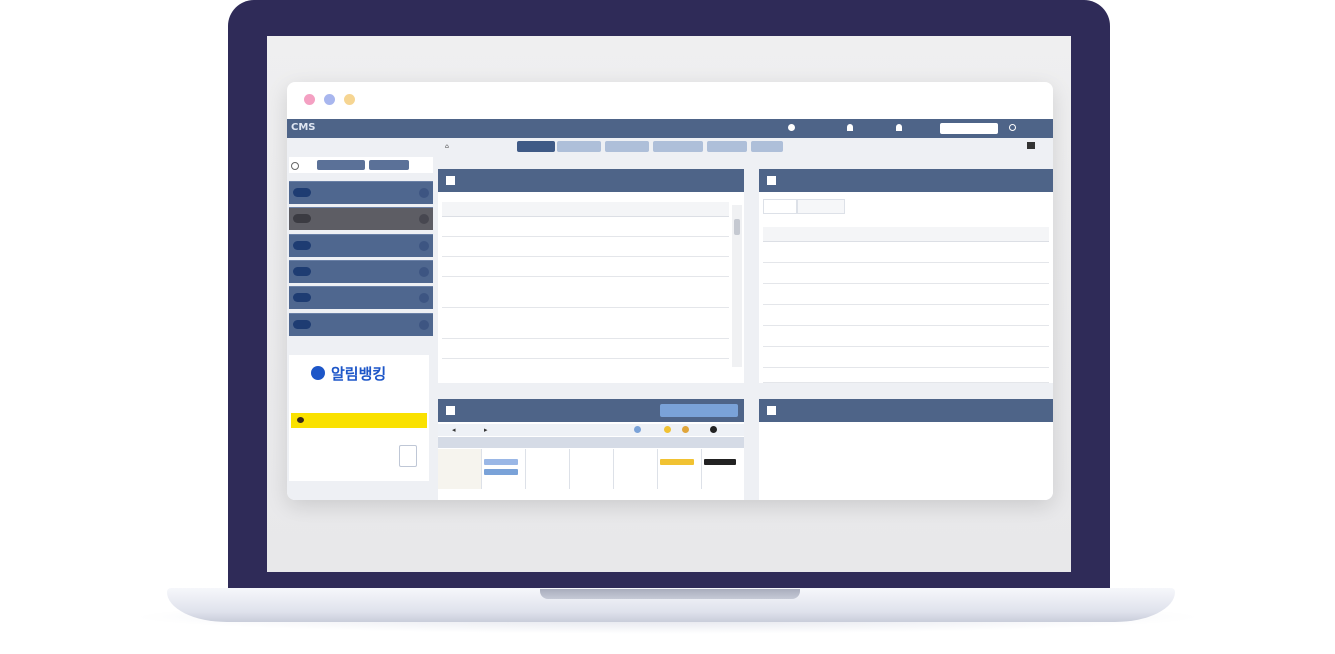 Image resolution: width=1335 pixels, height=654 pixels. What do you see at coordinates (408, 456) in the screenshot?
I see `document-icon` at bounding box center [408, 456].